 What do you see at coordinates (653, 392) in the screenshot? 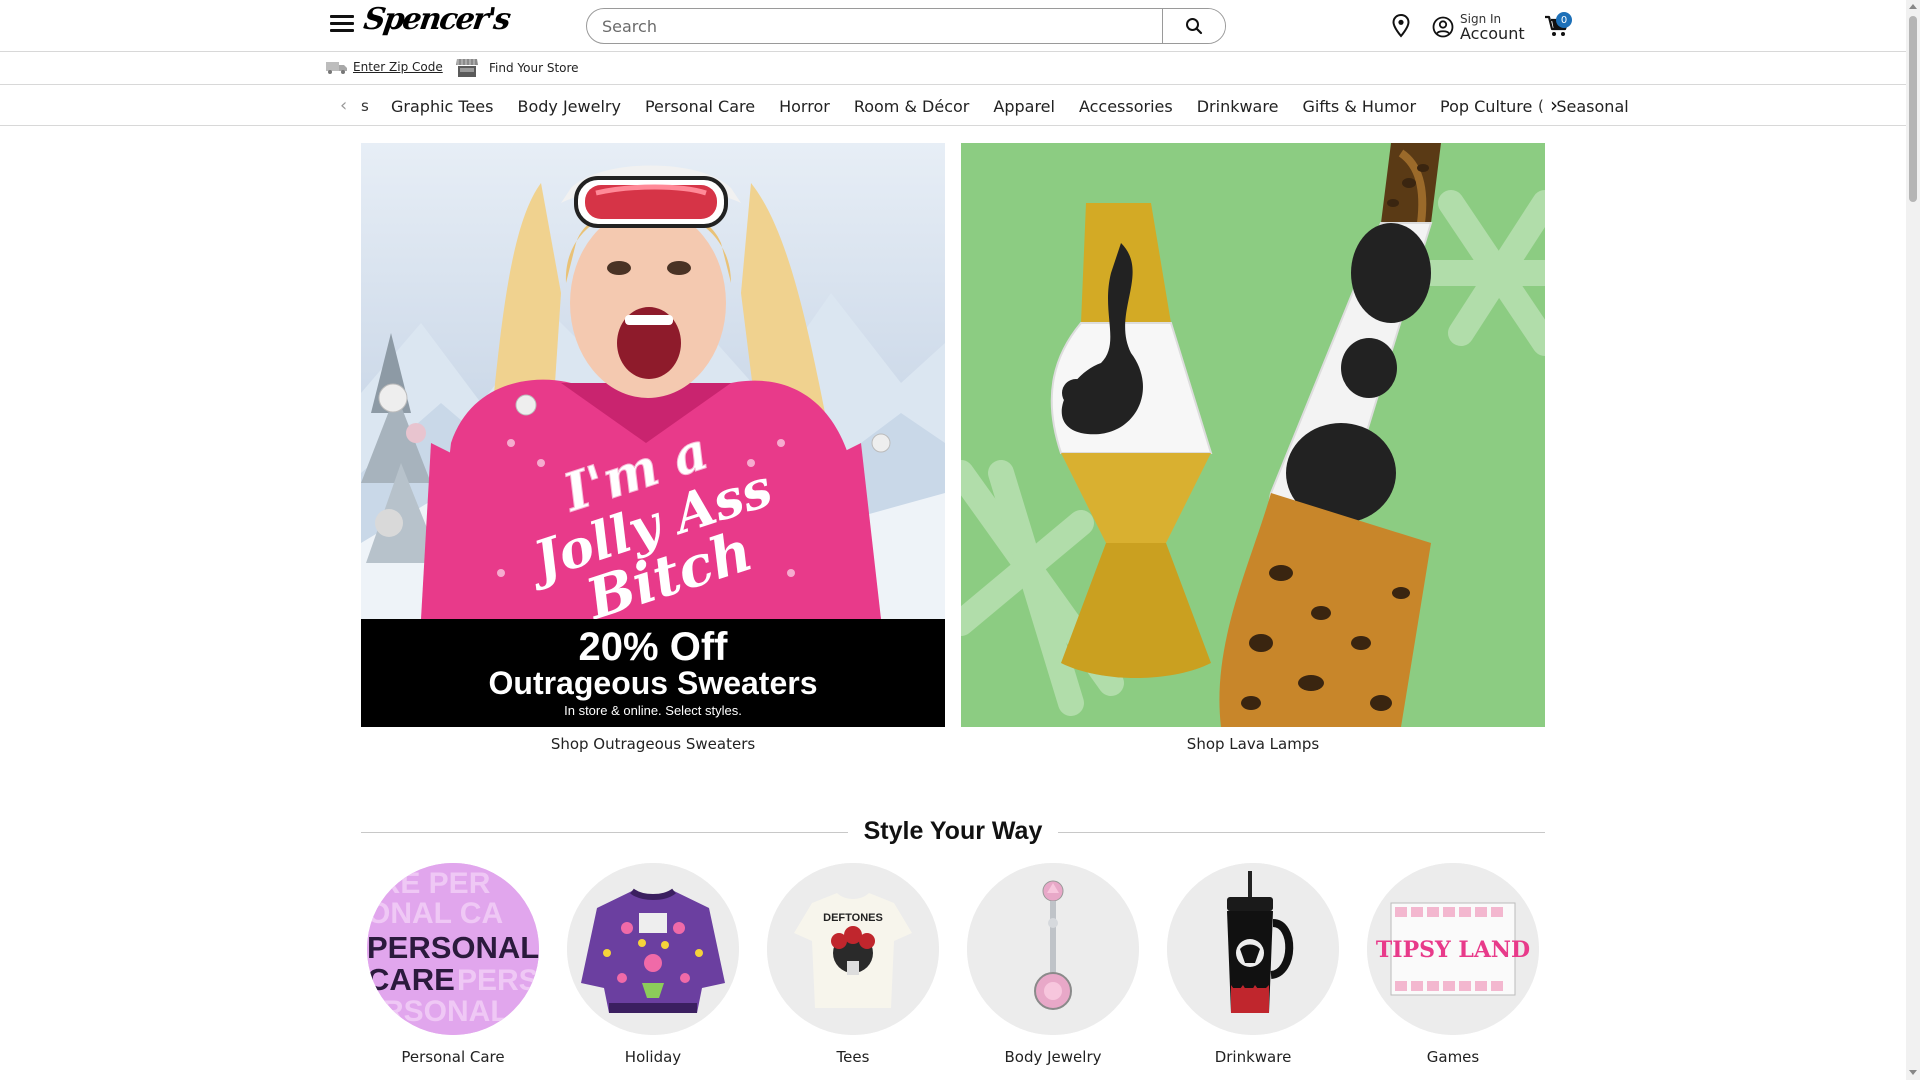
I see `sweater-model-image: I'm a Jolly Ass Bitch` at bounding box center [653, 392].